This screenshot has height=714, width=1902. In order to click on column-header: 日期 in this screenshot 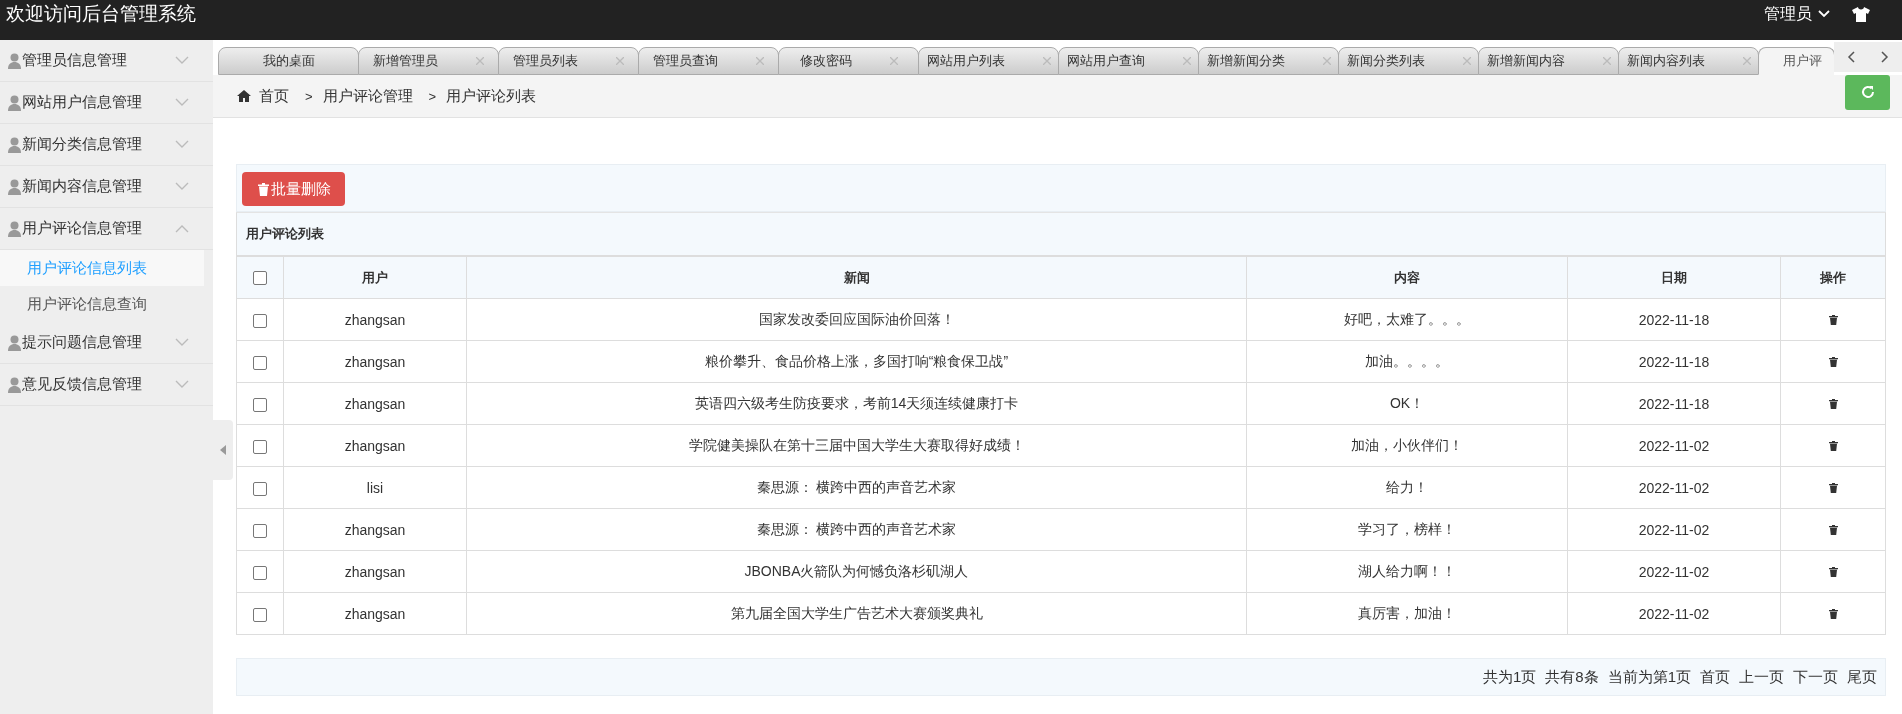, I will do `click(1674, 277)`.